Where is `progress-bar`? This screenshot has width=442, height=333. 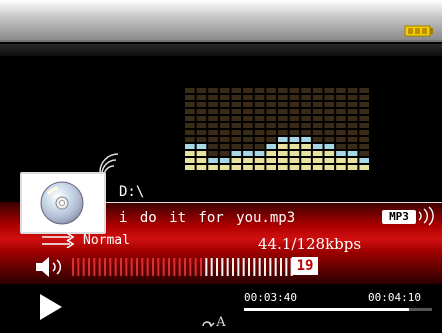 progress-bar is located at coordinates (338, 309).